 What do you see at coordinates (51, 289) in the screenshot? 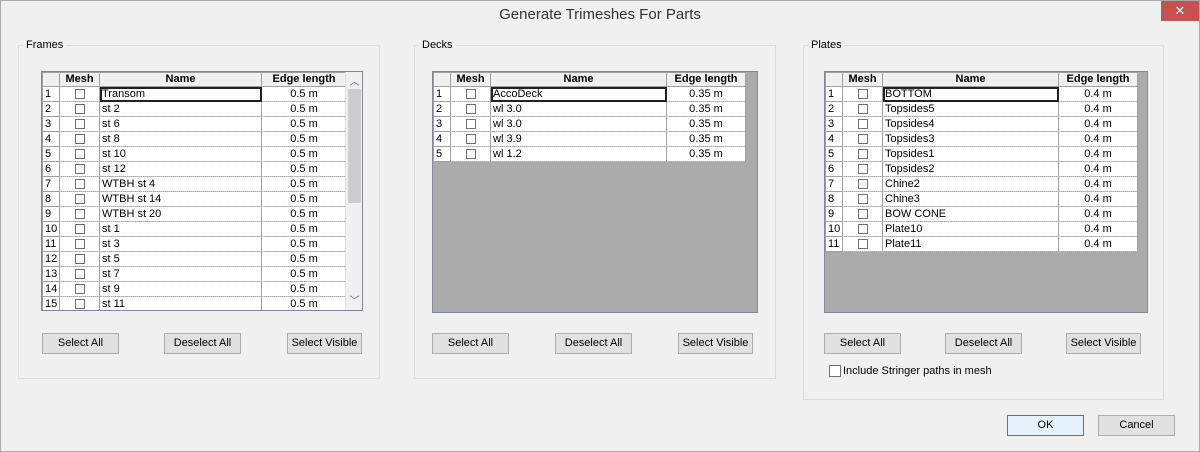
I see `row-number: 14` at bounding box center [51, 289].